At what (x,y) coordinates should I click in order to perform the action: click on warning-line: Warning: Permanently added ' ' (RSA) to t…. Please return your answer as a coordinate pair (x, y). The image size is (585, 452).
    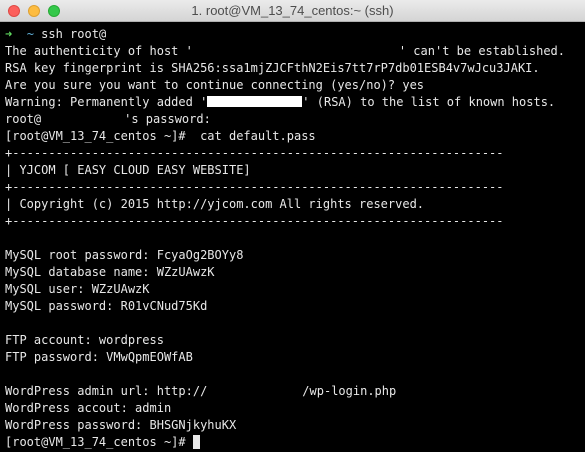
    Looking at the image, I should click on (295, 102).